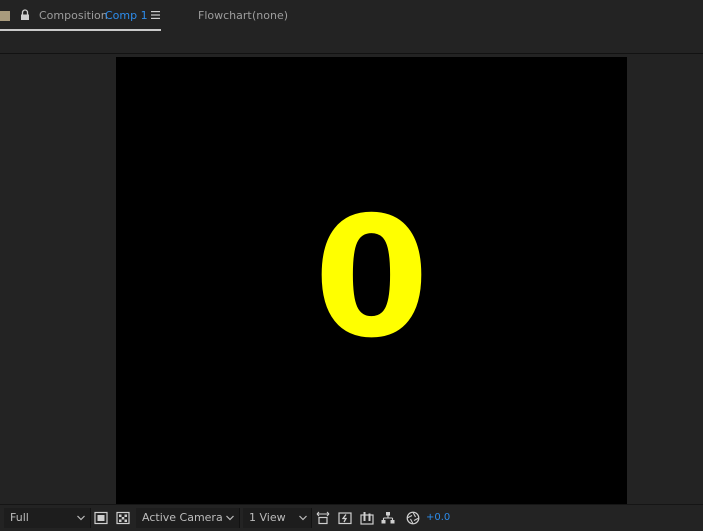  I want to click on region-of-interest-icon, so click(101, 518).